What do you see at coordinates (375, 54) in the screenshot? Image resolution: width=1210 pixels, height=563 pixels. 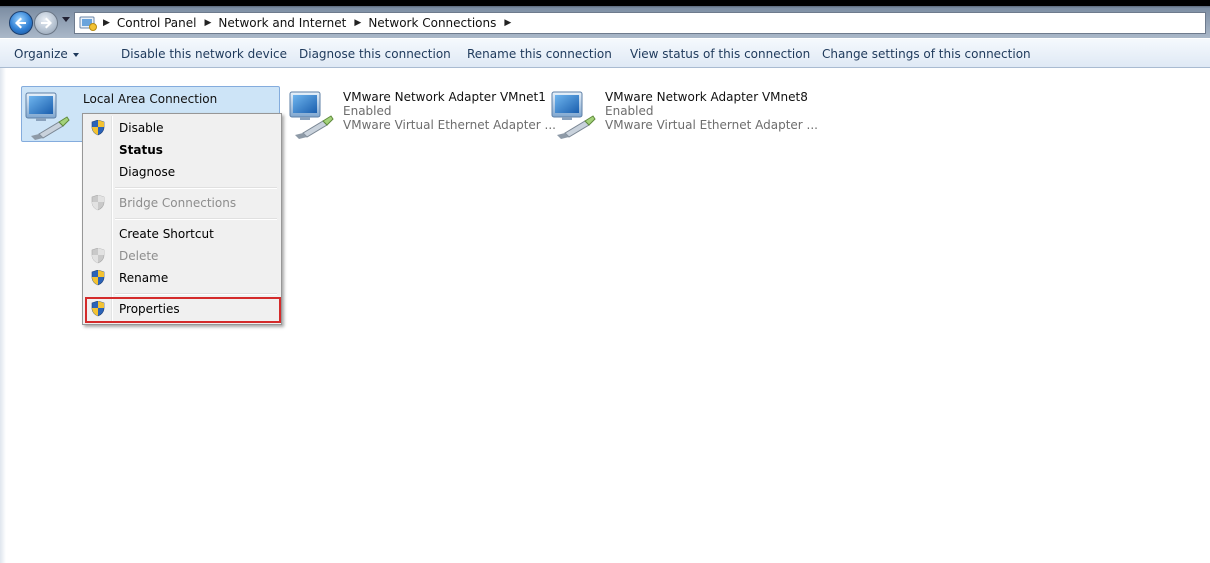 I see `diagnose-connection-button: Diagnose this connection` at bounding box center [375, 54].